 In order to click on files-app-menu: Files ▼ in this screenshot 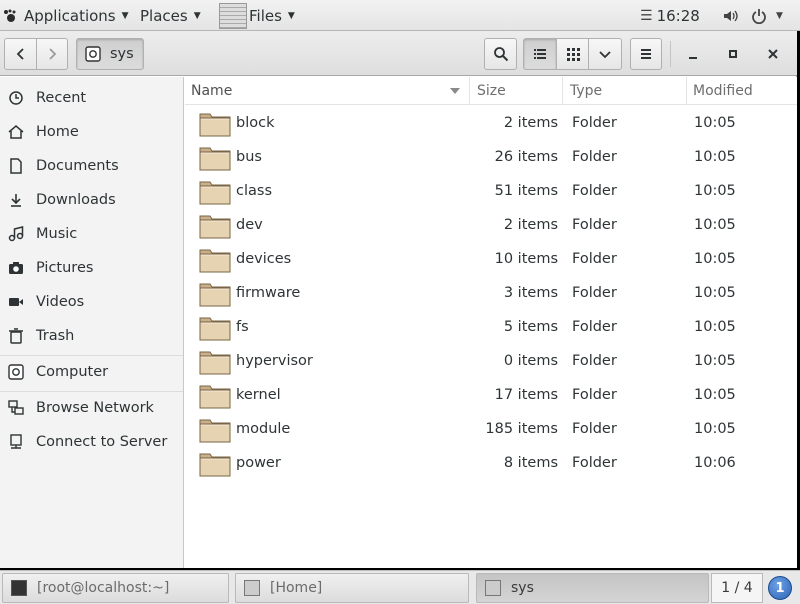, I will do `click(257, 15)`.